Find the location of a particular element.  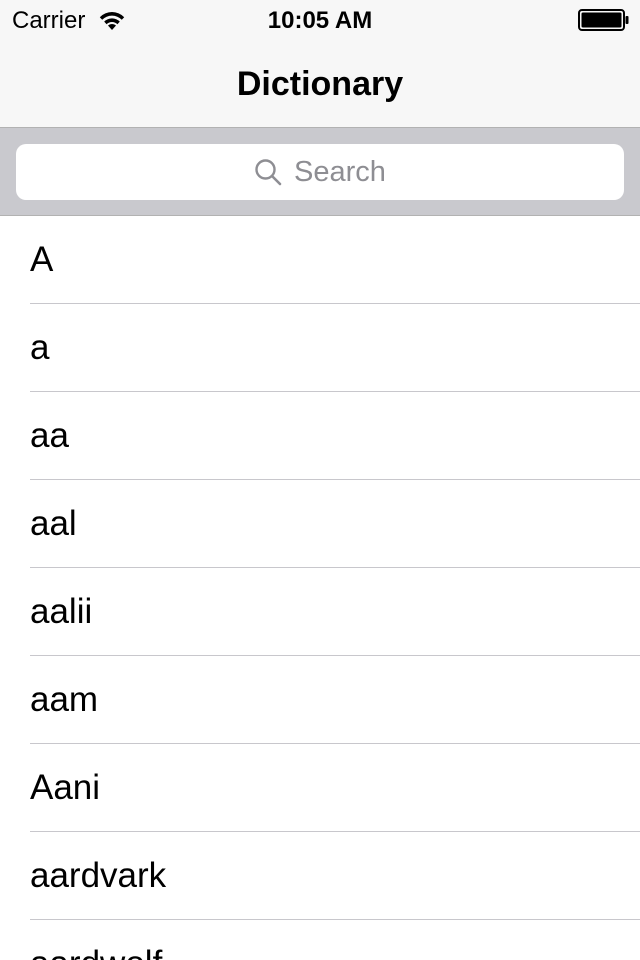

search-input: Search is located at coordinates (320, 172).